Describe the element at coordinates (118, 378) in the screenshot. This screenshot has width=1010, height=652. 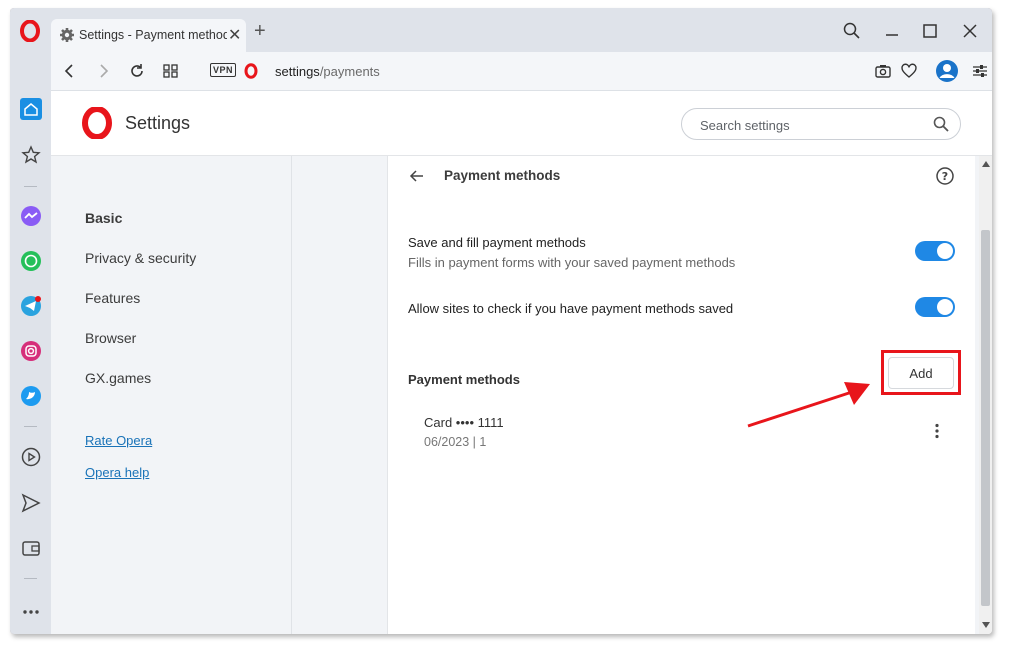
I see `nav-item-gx-games: GX.games` at that location.